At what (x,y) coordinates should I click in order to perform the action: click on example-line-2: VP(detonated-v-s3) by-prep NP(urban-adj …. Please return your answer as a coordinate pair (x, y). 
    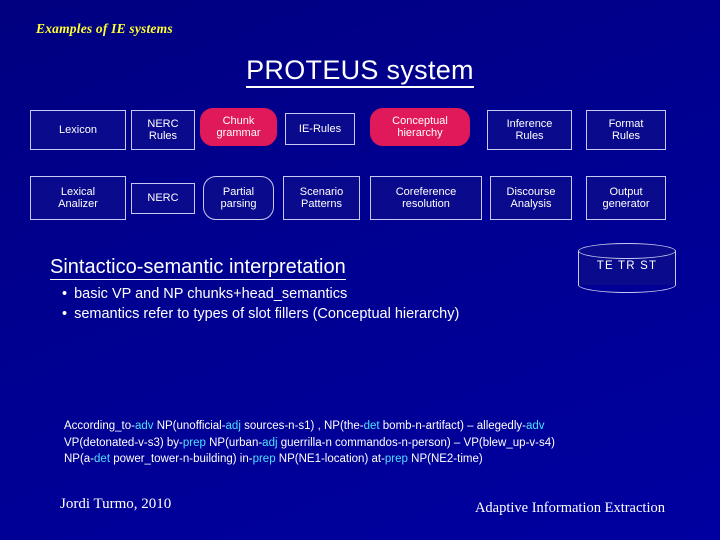
    Looking at the image, I should click on (364, 443).